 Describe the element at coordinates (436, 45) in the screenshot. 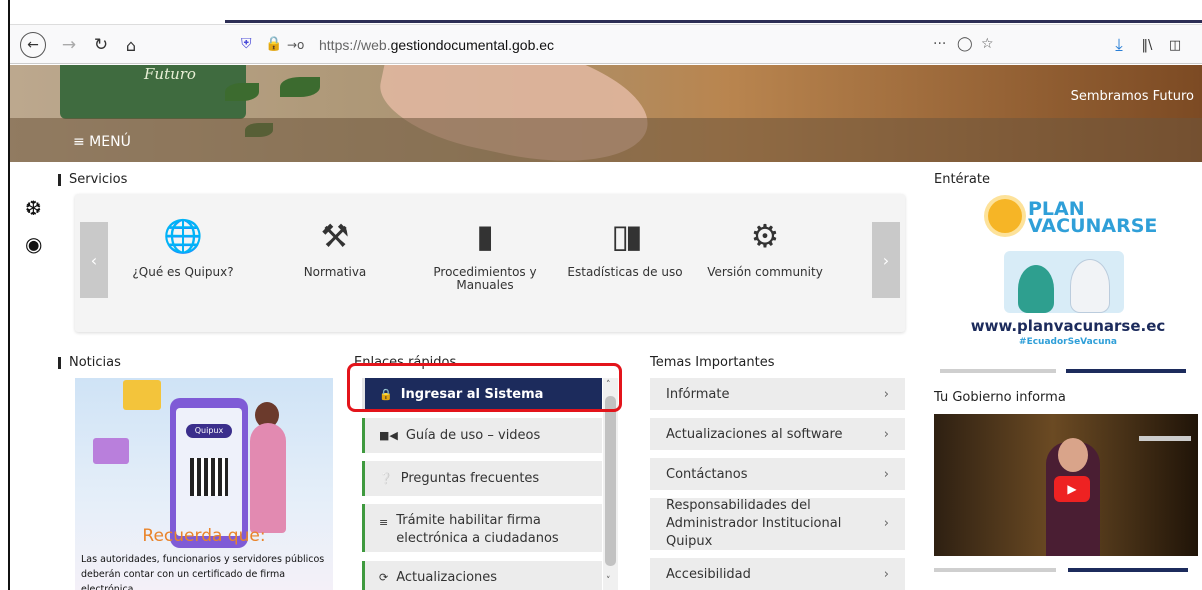

I see `url-text: https://web.gestiondocumental.gob.ec` at that location.